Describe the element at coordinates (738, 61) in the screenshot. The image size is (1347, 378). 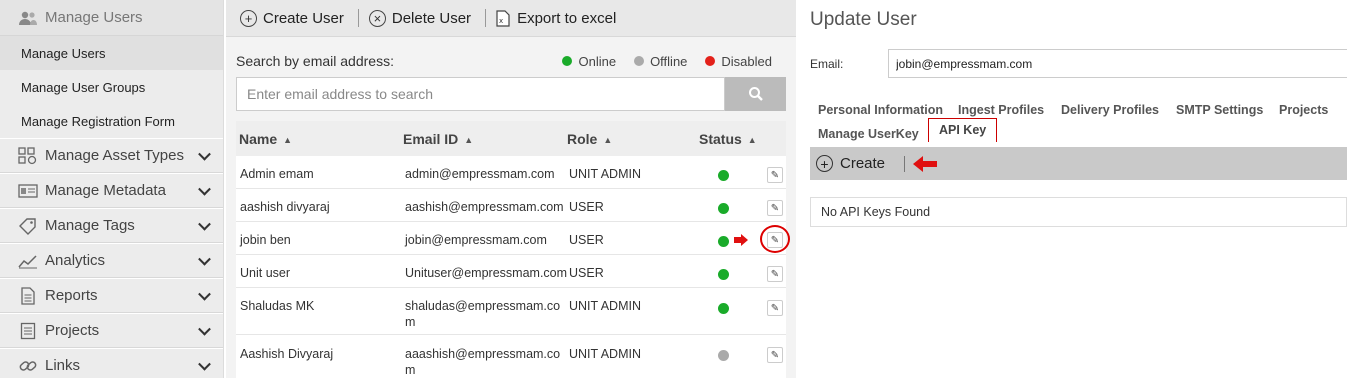
I see `legend-disabled: Disabled` at that location.